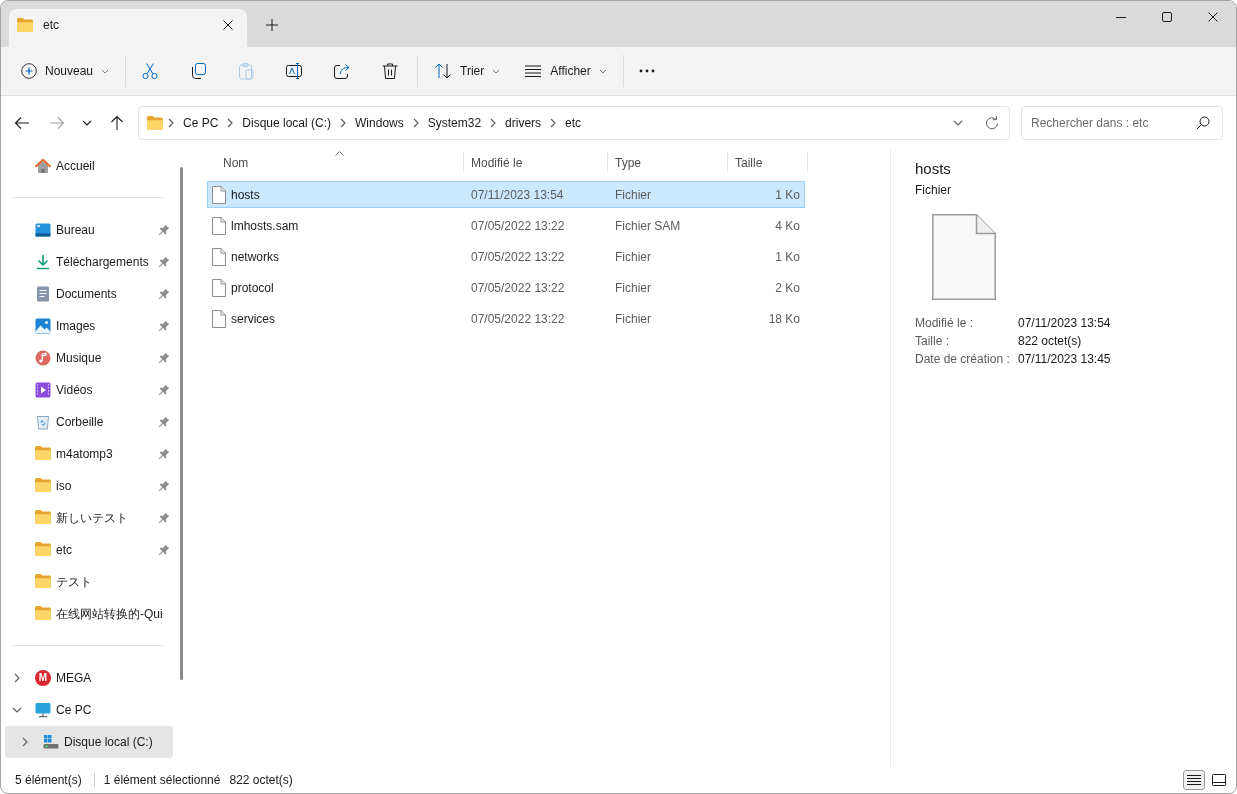  I want to click on breadcrumb: etc, so click(573, 123).